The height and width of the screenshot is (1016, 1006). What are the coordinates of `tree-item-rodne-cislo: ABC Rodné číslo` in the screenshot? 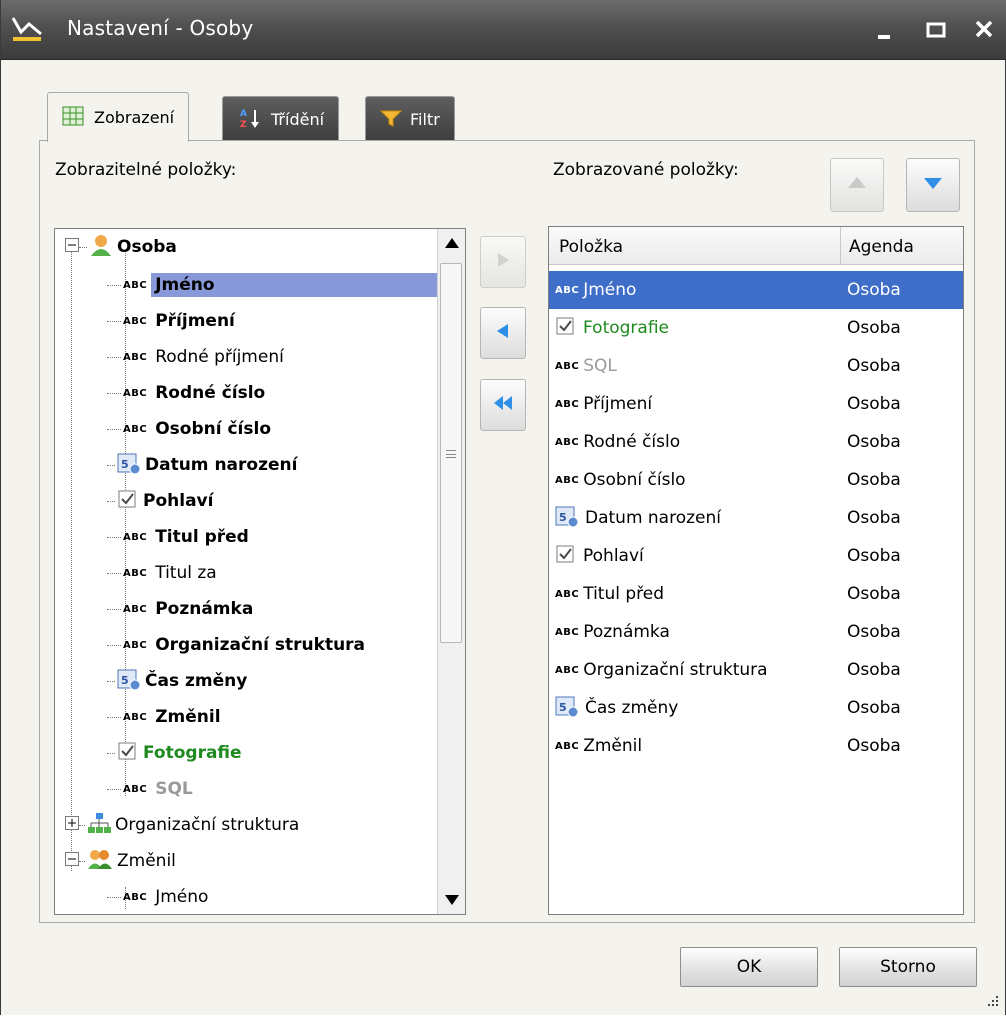 It's located at (188, 393).